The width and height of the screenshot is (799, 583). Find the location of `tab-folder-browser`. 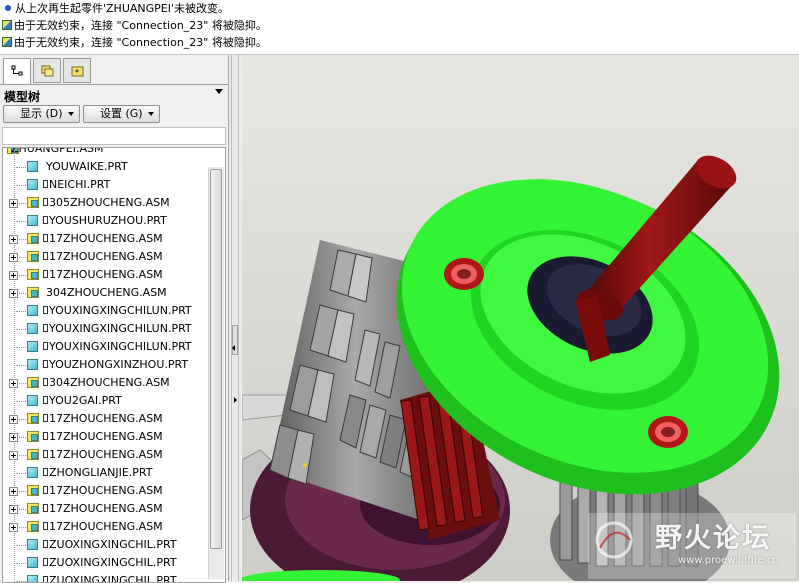

tab-folder-browser is located at coordinates (47, 70).